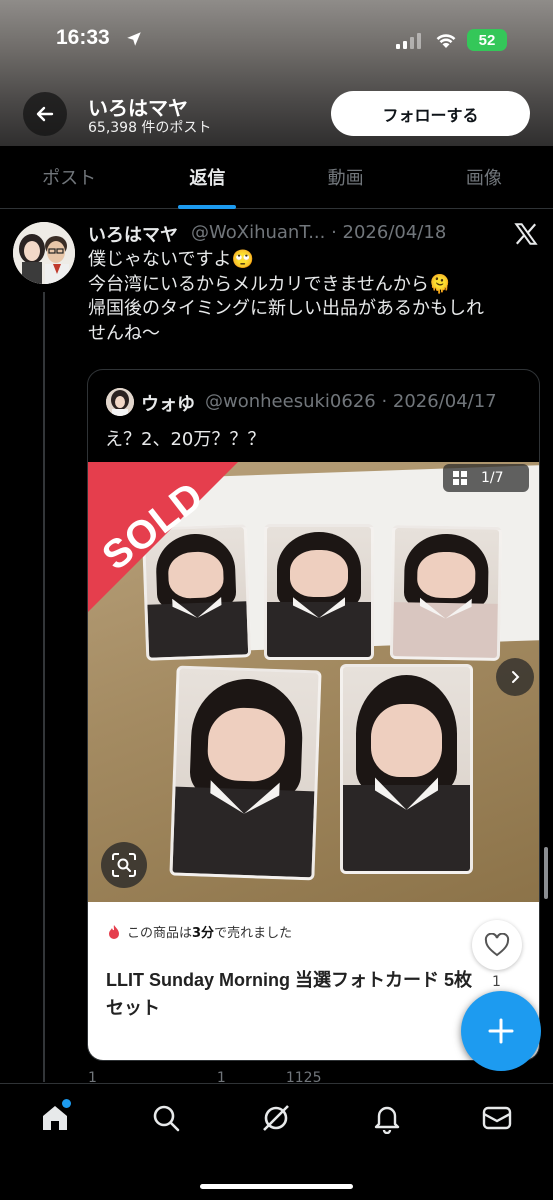 This screenshot has width=553, height=1200. I want to click on back-button, so click(45, 114).